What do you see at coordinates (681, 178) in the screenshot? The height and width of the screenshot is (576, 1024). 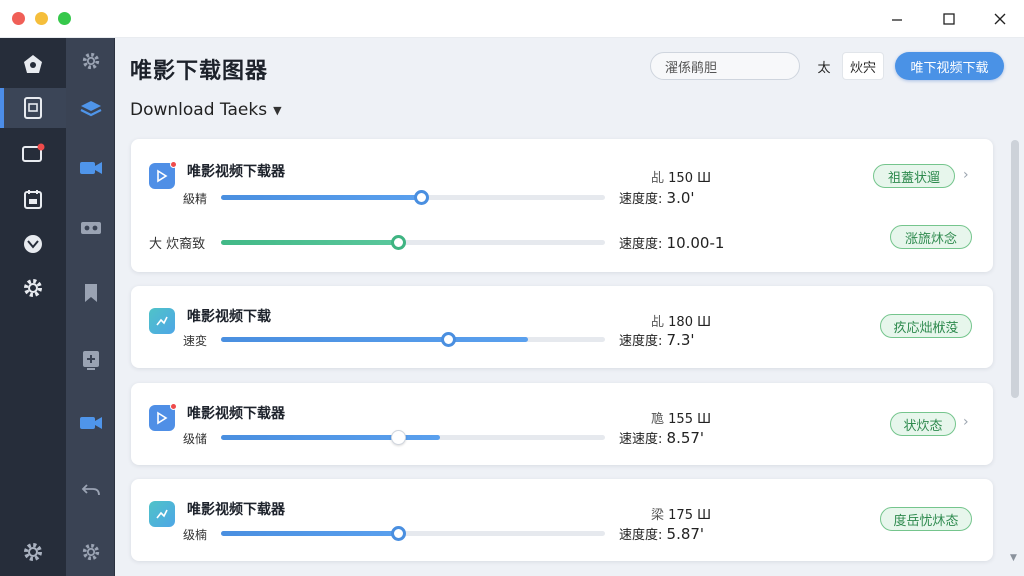 I see `task-size: 乩 150 Ш` at bounding box center [681, 178].